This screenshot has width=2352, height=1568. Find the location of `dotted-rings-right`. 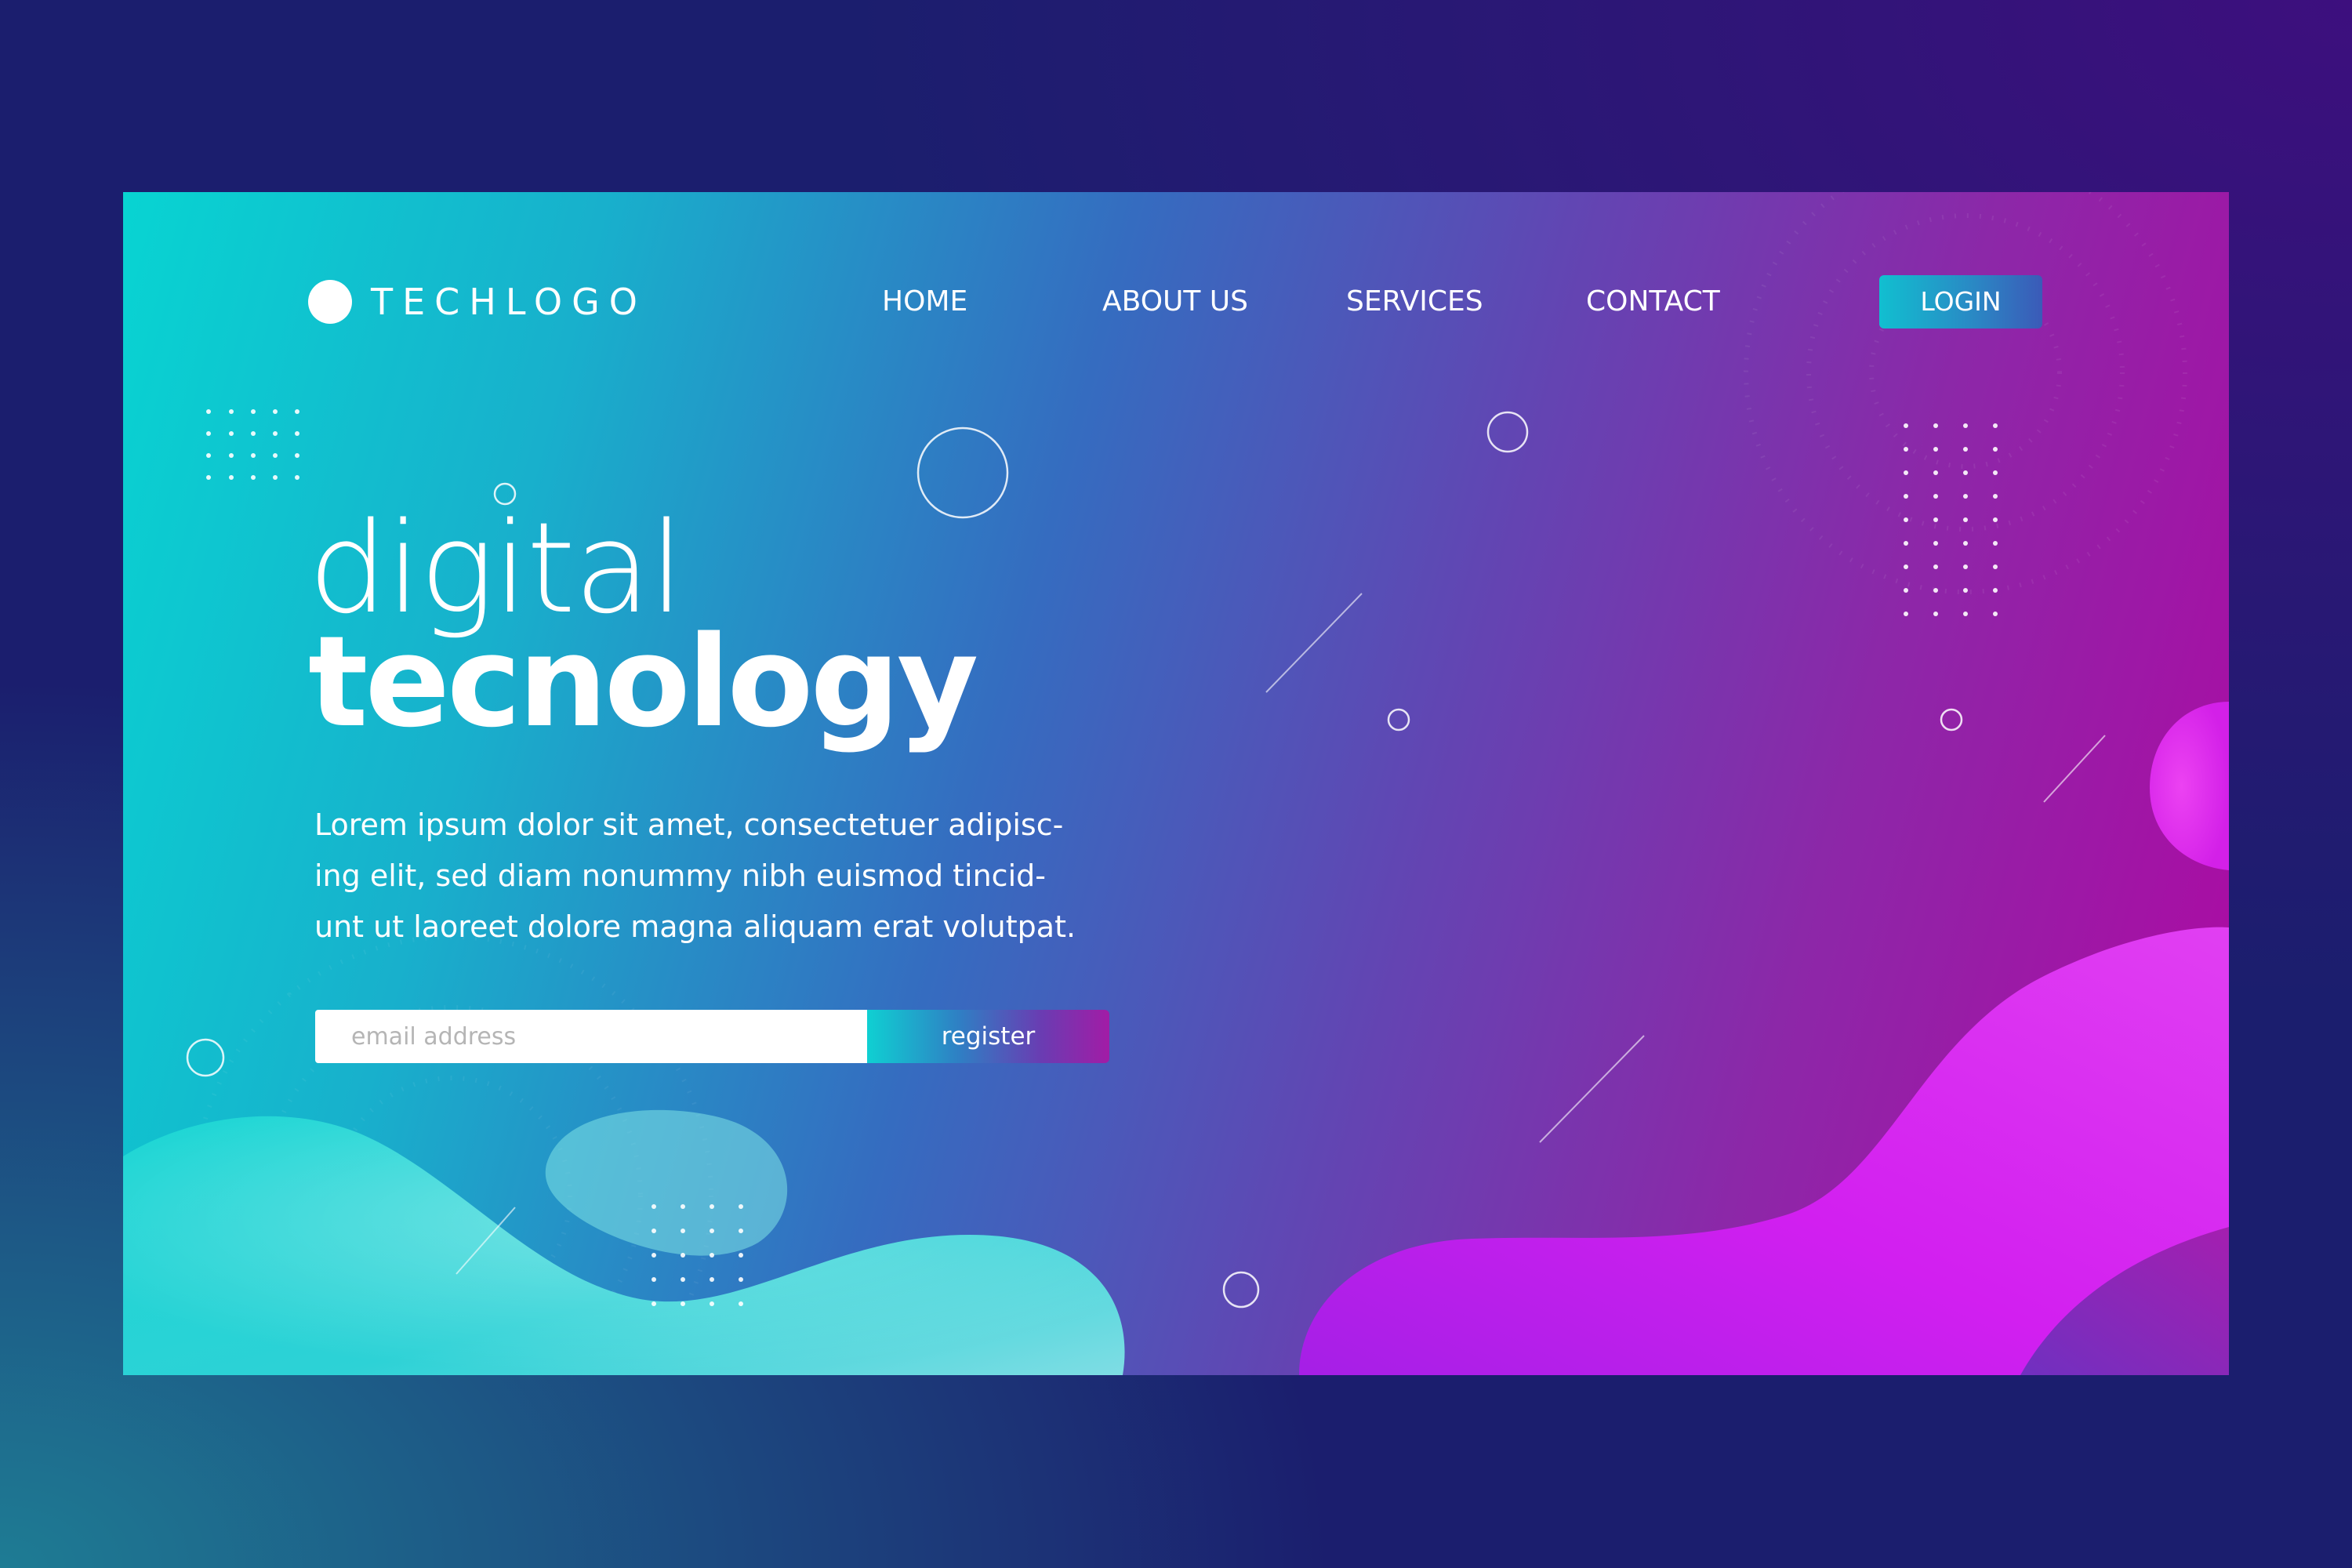

dotted-rings-right is located at coordinates (1966, 393).